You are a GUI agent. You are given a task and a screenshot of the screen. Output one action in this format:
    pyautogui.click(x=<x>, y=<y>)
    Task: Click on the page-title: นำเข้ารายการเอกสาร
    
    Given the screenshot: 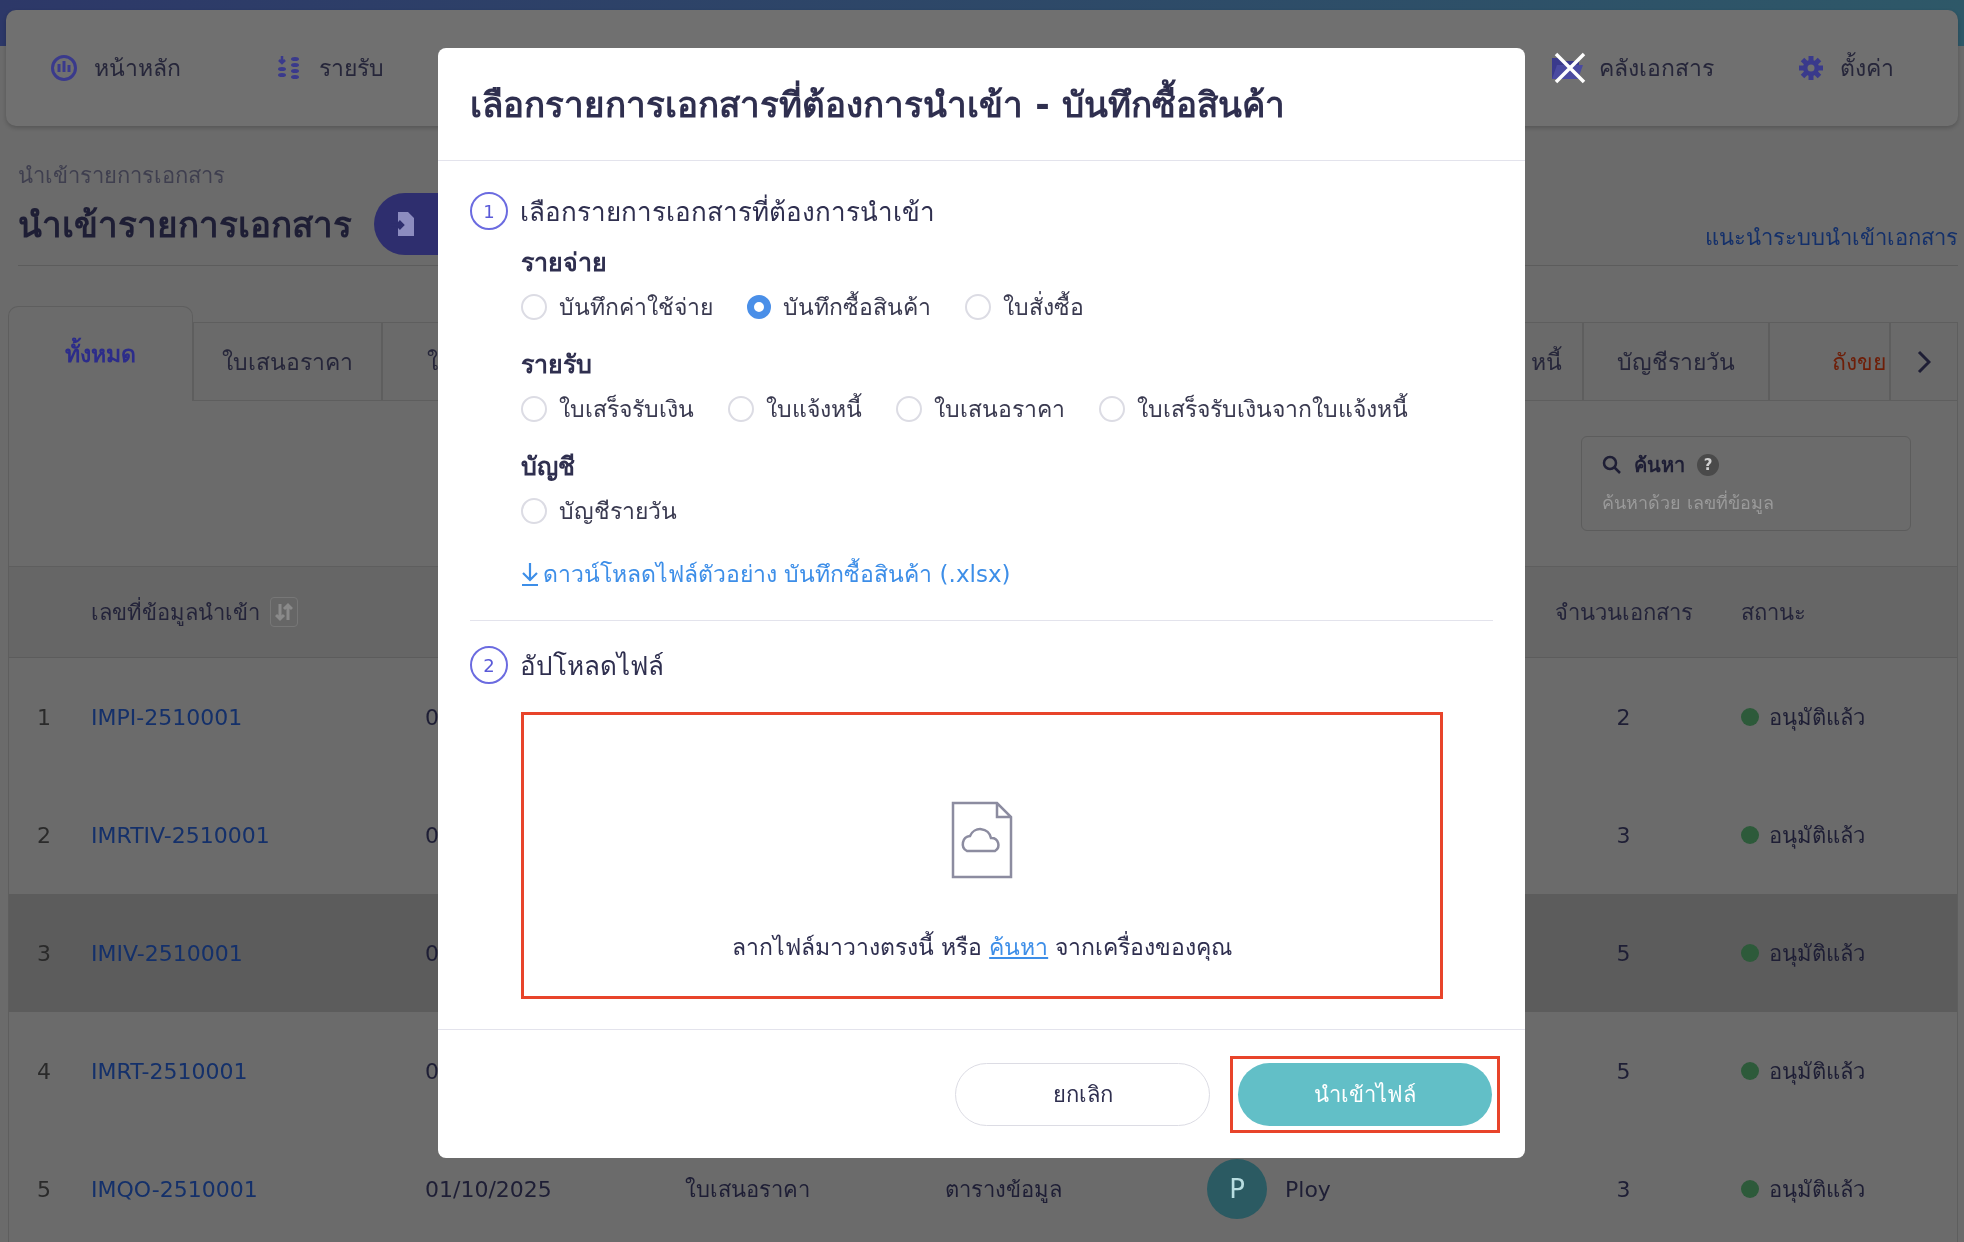 What is the action you would take?
    pyautogui.click(x=185, y=225)
    